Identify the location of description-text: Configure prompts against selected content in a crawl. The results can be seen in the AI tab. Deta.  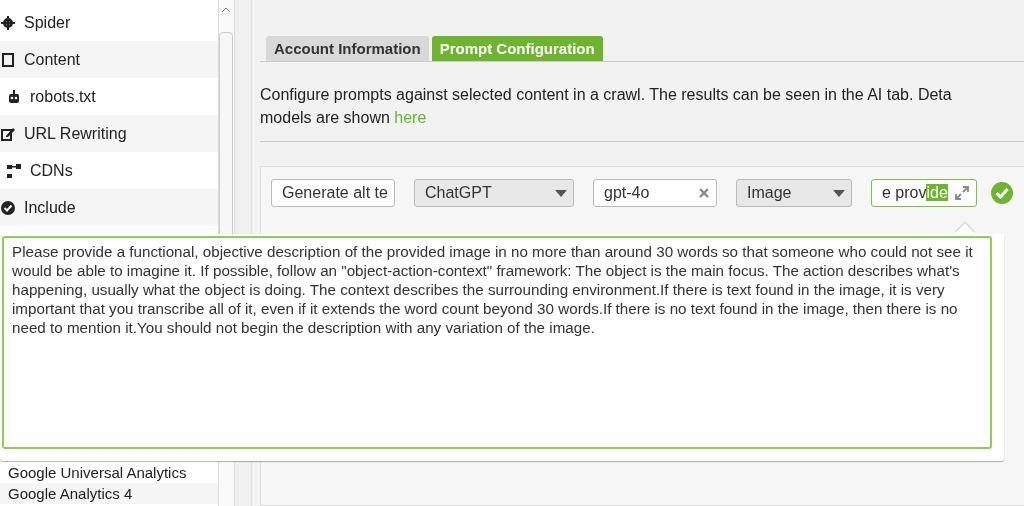
(606, 95).